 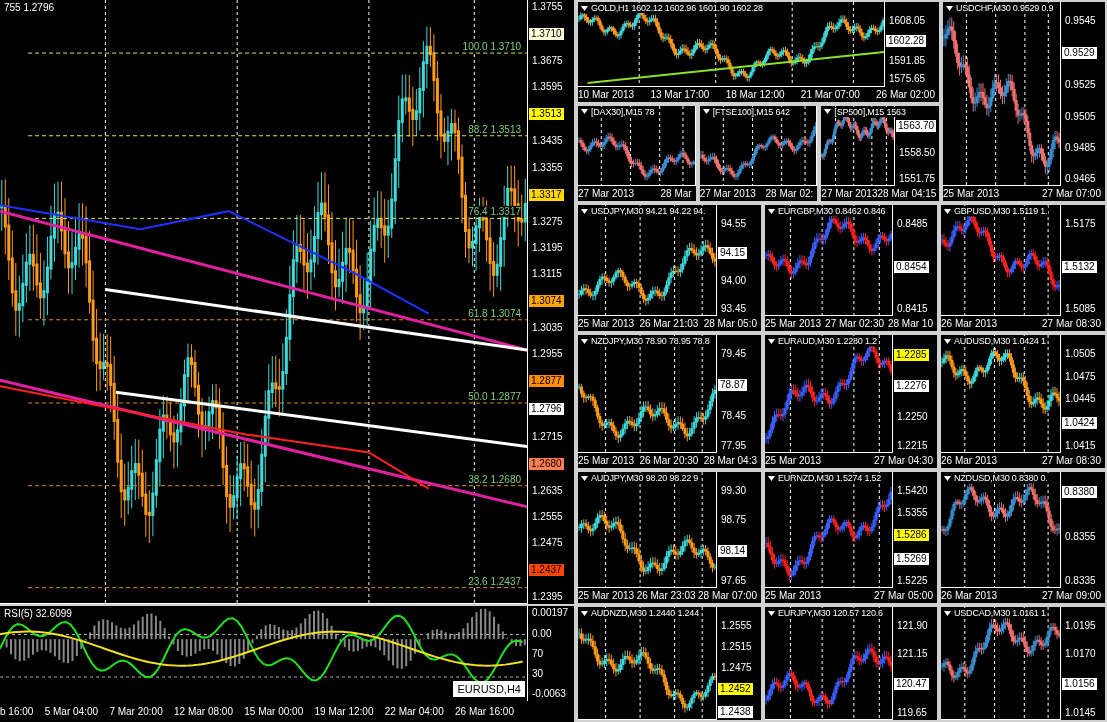 What do you see at coordinates (1080, 178) in the screenshot?
I see `price-label: 0.9465` at bounding box center [1080, 178].